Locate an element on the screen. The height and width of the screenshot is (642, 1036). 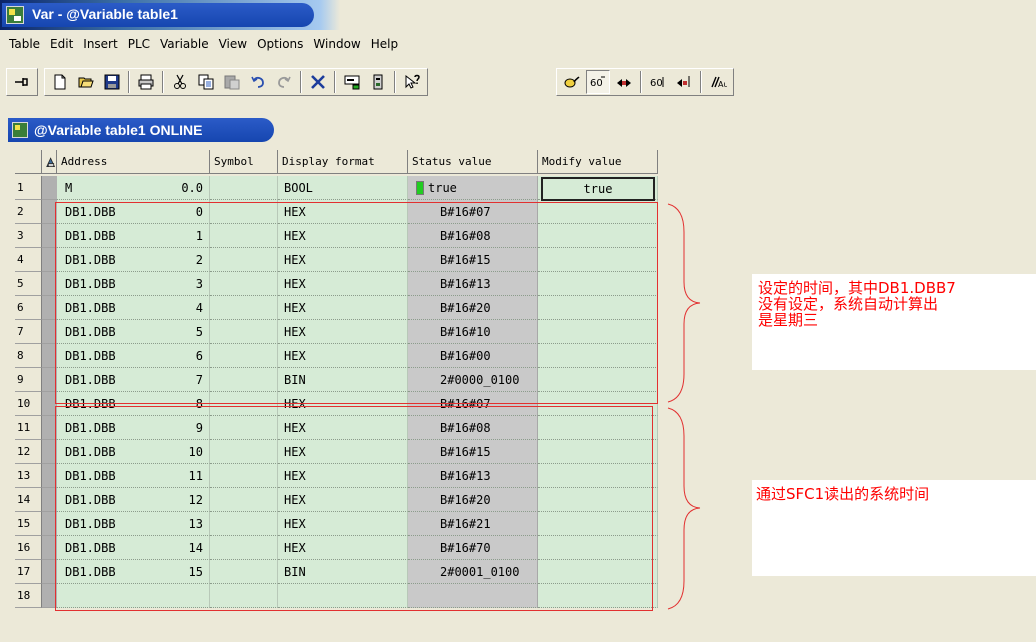
status-value-cell: true is located at coordinates (473, 188).